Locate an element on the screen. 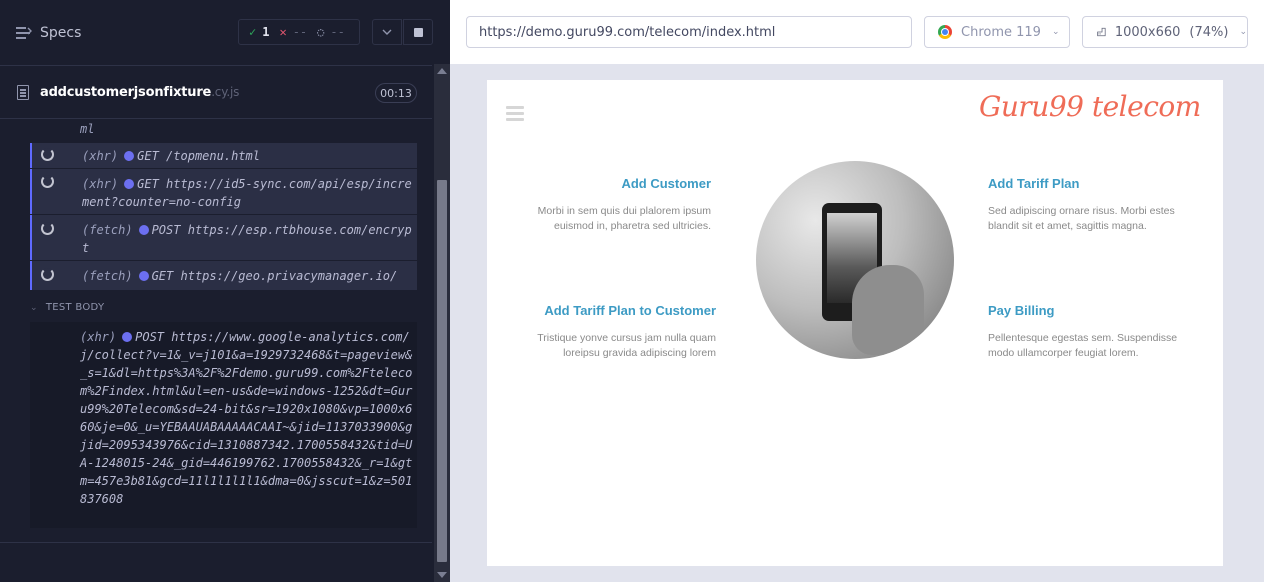 The image size is (1264, 582). chevron-down-icon is located at coordinates (387, 32).